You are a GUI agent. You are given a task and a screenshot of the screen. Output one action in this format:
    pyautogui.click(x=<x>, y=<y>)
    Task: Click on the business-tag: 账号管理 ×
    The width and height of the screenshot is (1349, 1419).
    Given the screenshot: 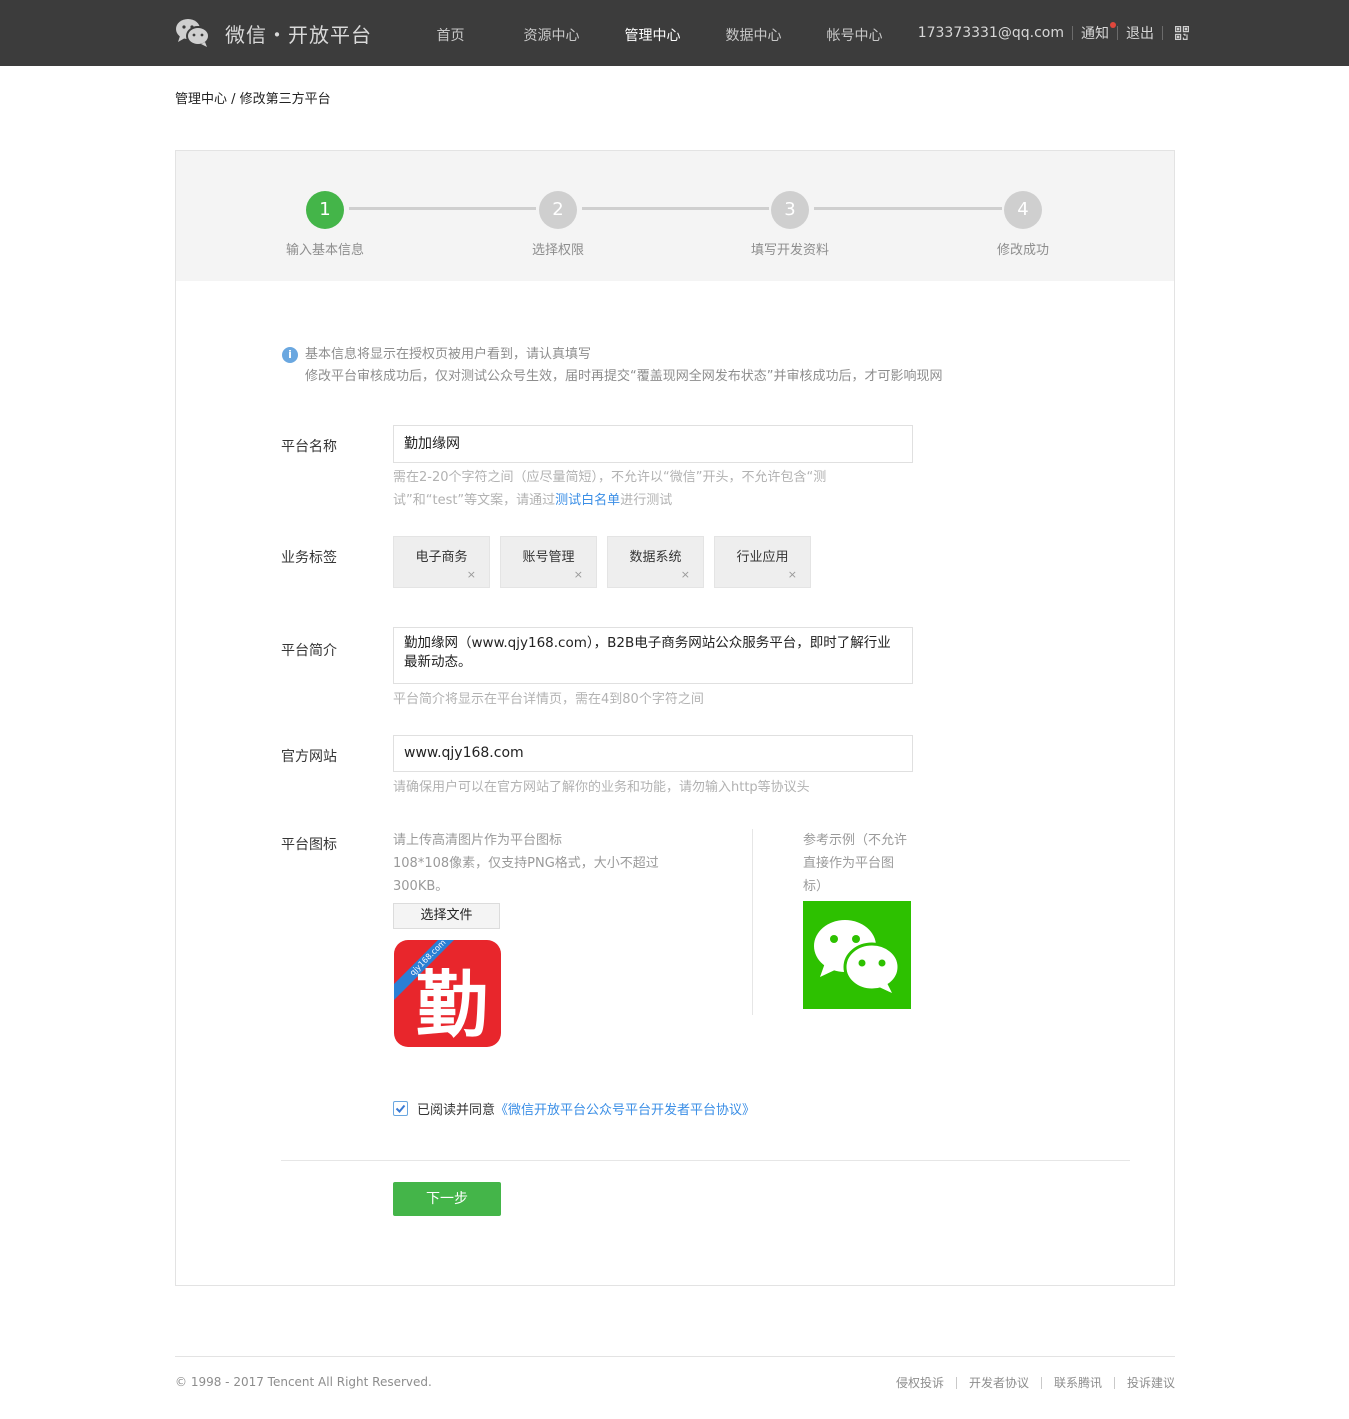 What is the action you would take?
    pyautogui.click(x=548, y=562)
    